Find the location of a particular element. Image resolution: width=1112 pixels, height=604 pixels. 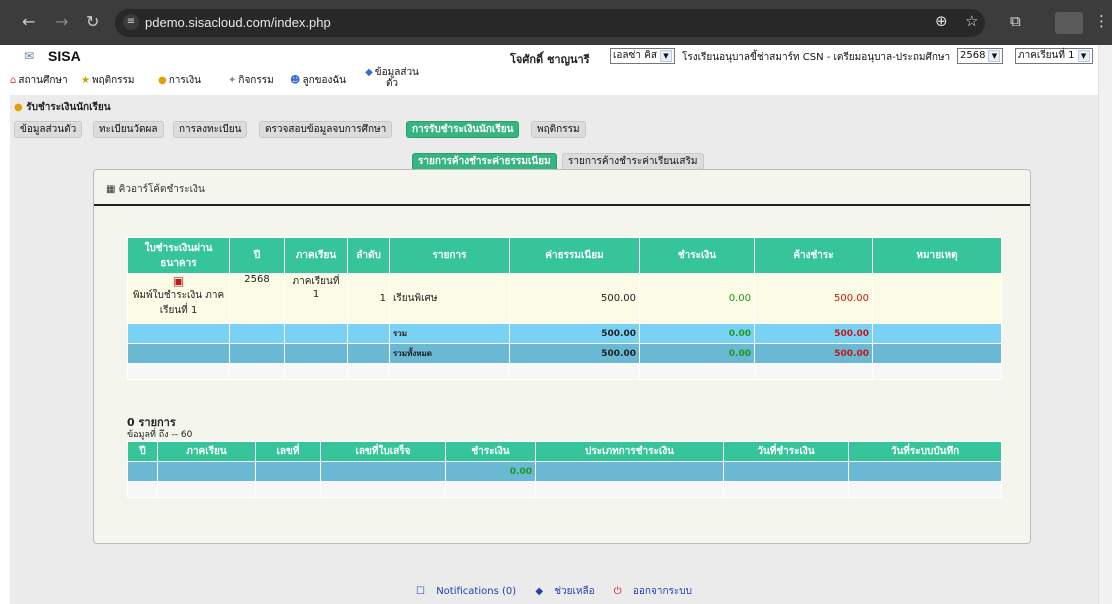

panel-header: ▦ คิวอาร์โค้ดชำระเงิน is located at coordinates (562, 188).